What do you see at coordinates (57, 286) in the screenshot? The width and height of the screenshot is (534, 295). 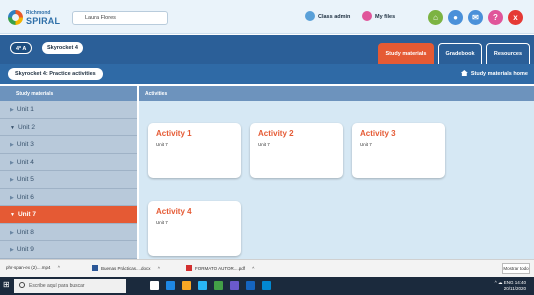 I see `taskbar-search-placeholder: Escribe aquí para buscar` at bounding box center [57, 286].